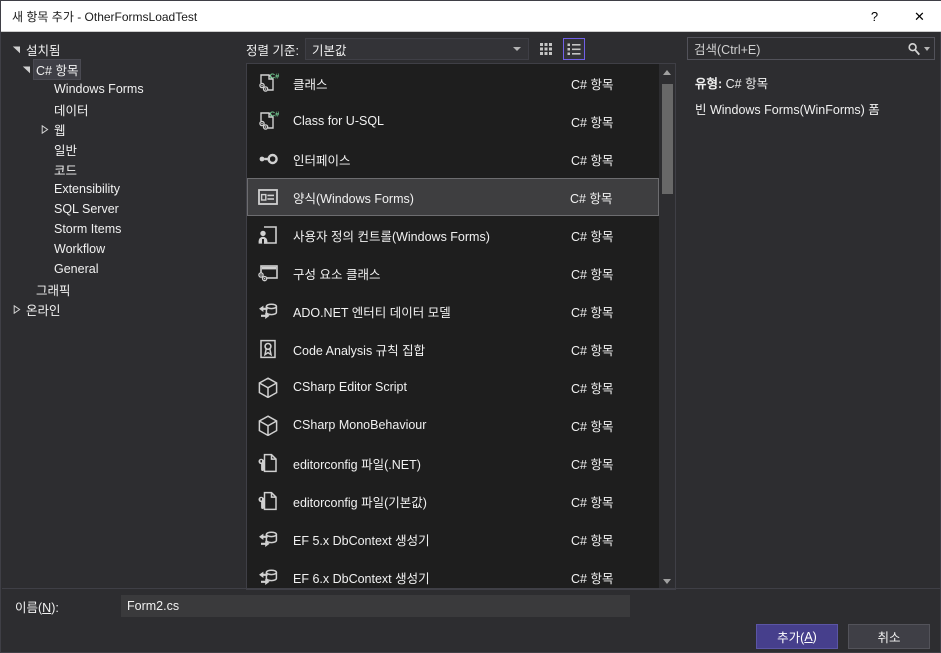 This screenshot has height=653, width=941. I want to click on tree-item-10: Workflow, so click(121, 249).